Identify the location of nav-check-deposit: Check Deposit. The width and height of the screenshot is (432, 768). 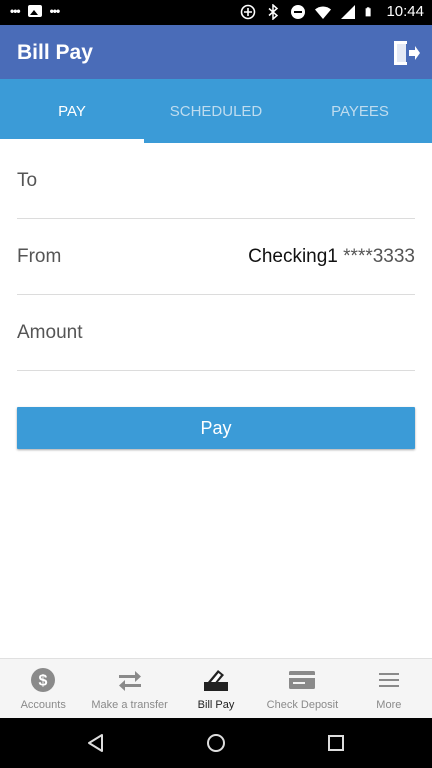
(302, 688).